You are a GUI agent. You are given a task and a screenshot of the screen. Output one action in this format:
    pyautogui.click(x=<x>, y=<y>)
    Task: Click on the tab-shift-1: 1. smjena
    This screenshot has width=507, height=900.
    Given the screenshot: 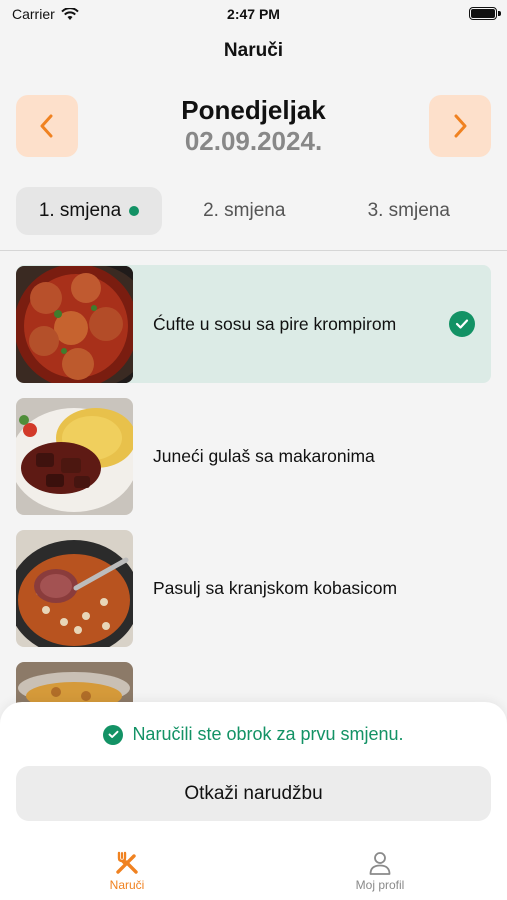 What is the action you would take?
    pyautogui.click(x=89, y=211)
    